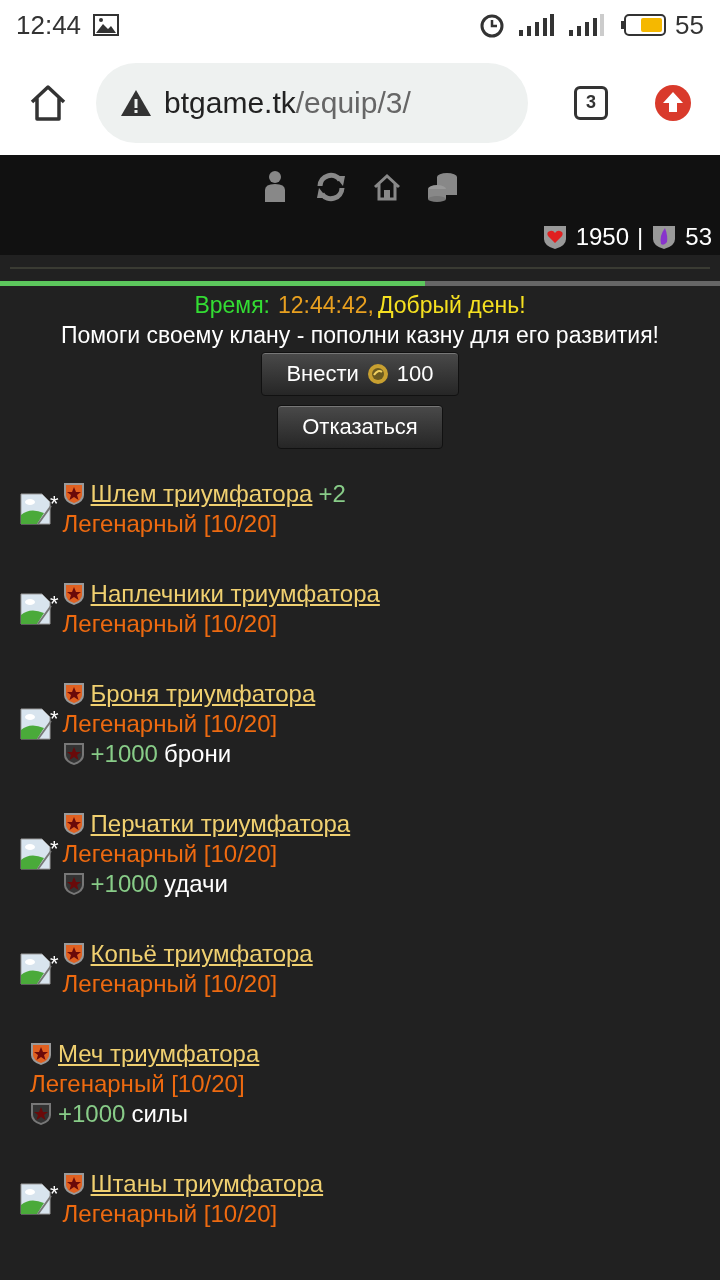 The height and width of the screenshot is (1280, 720). What do you see at coordinates (232, 305) in the screenshot?
I see `time-label: Время:` at bounding box center [232, 305].